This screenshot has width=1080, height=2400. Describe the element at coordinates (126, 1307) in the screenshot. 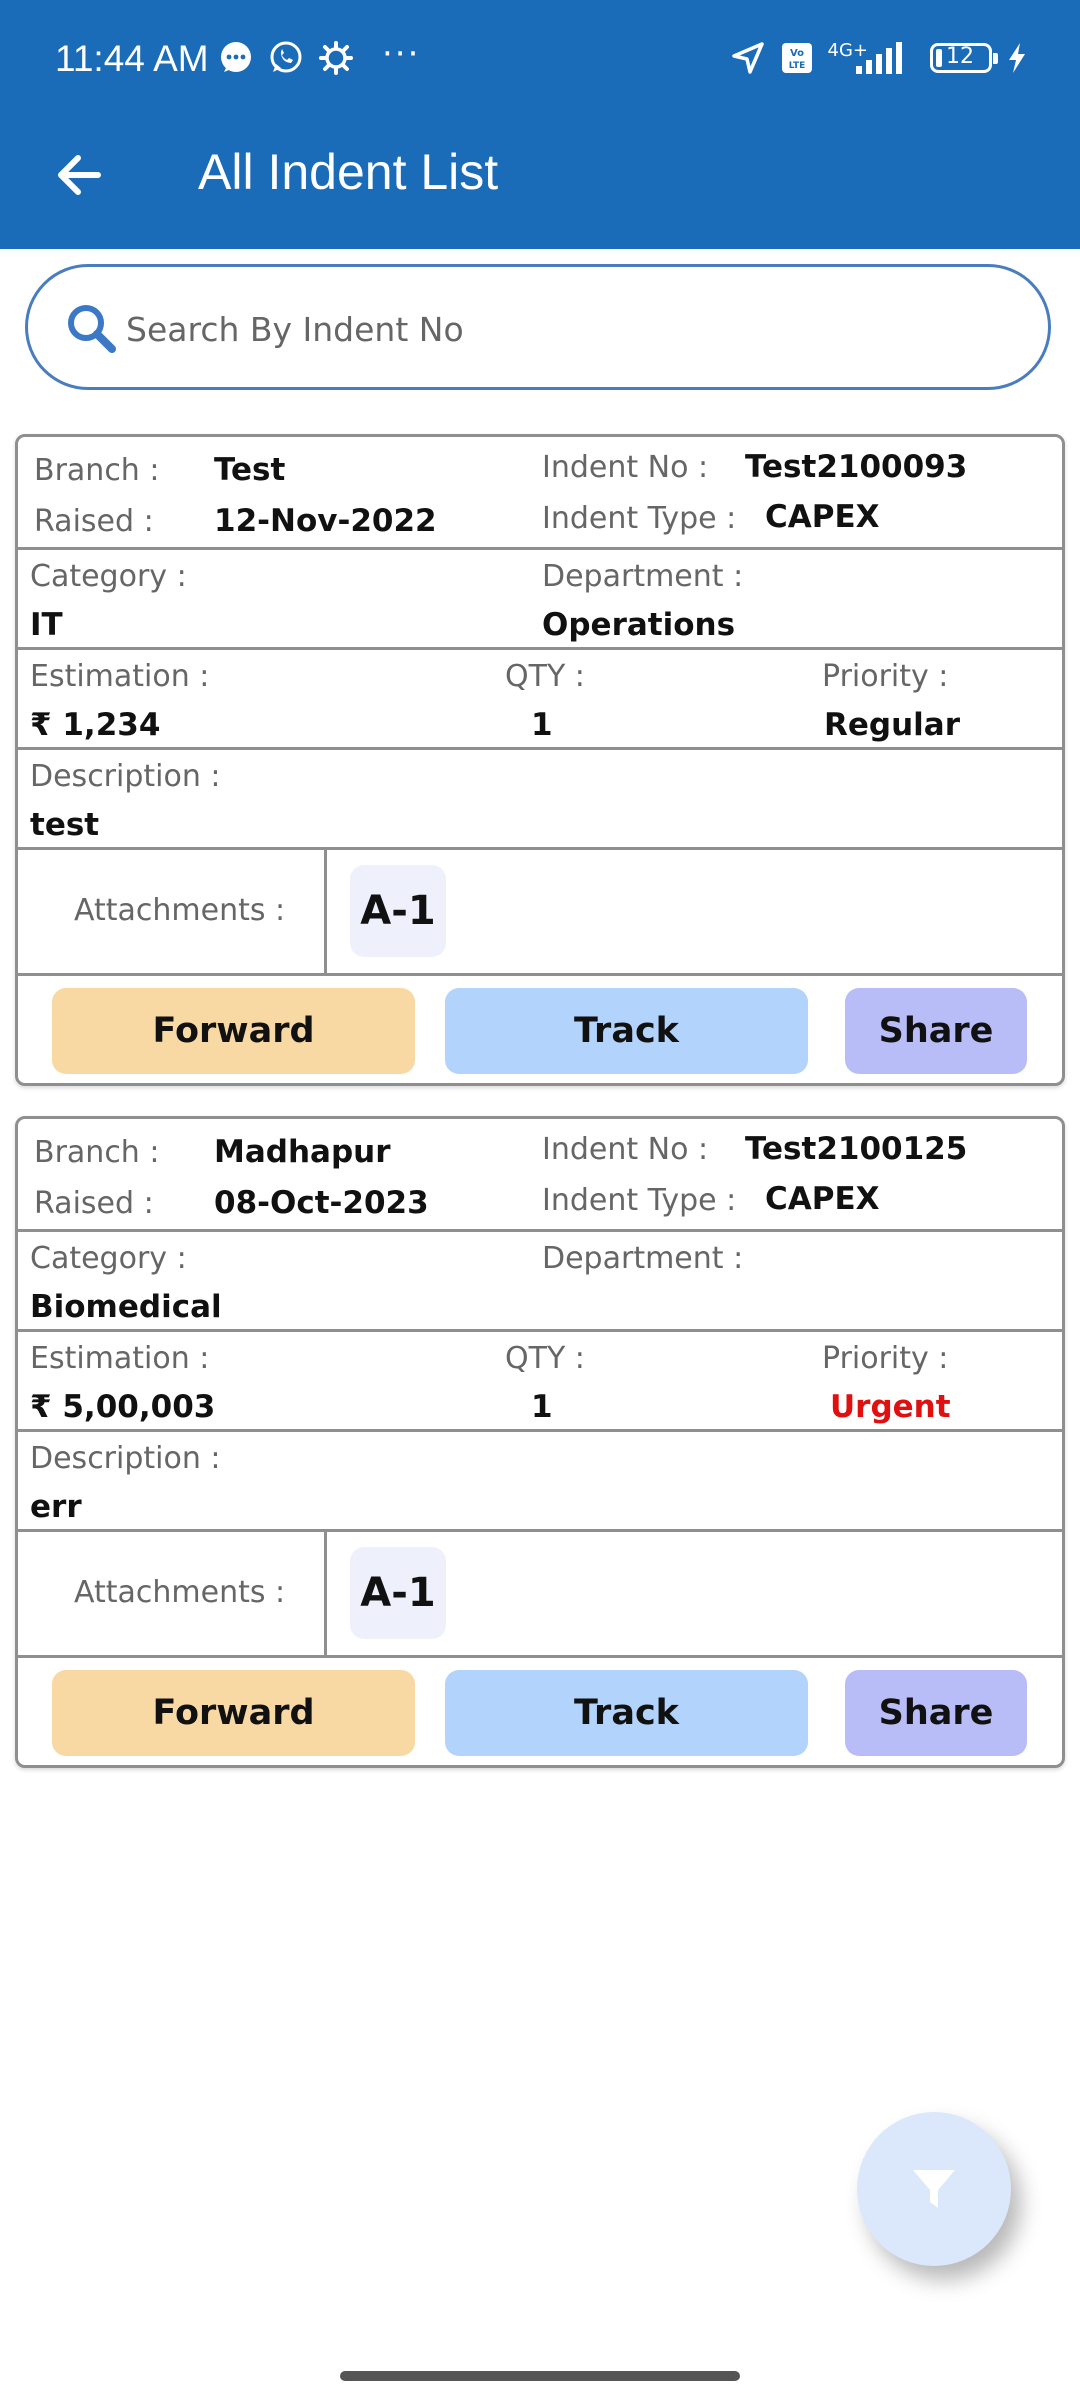

I see `category-value: Biomedical` at that location.